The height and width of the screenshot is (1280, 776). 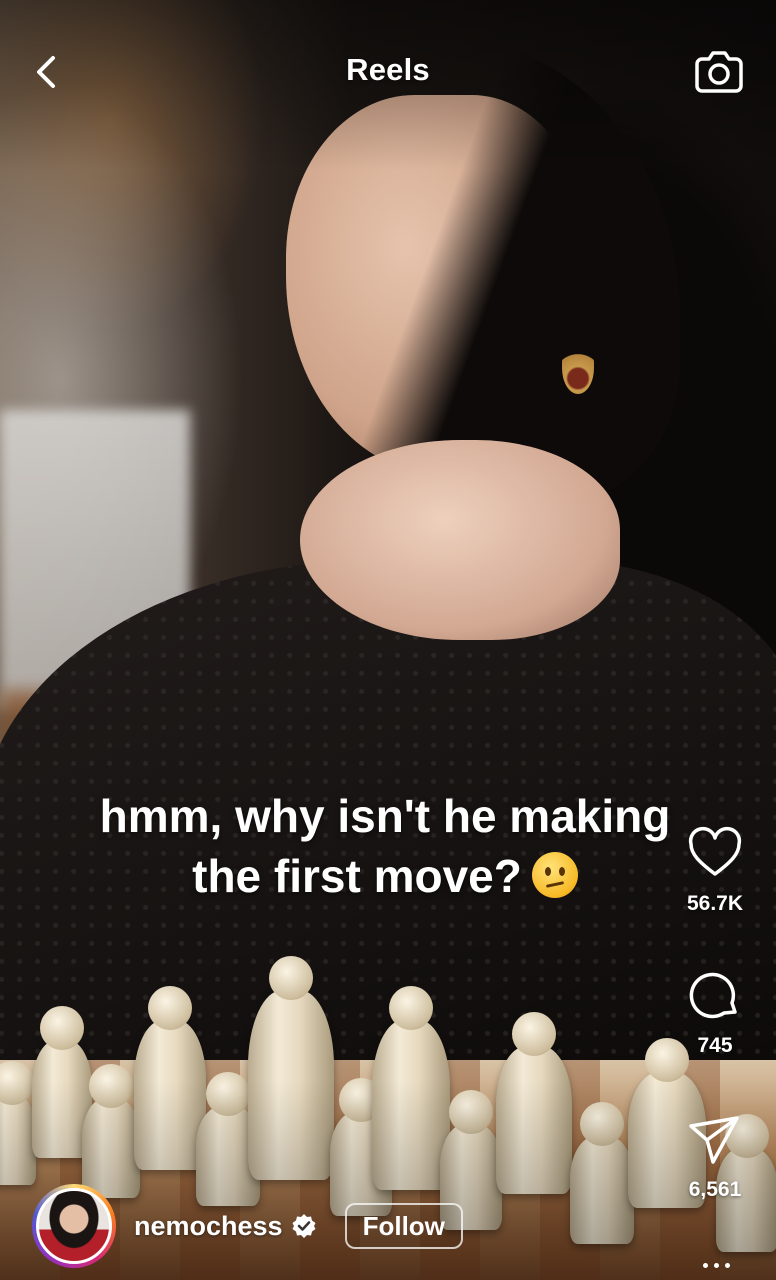 What do you see at coordinates (208, 1226) in the screenshot?
I see `username: nemochess` at bounding box center [208, 1226].